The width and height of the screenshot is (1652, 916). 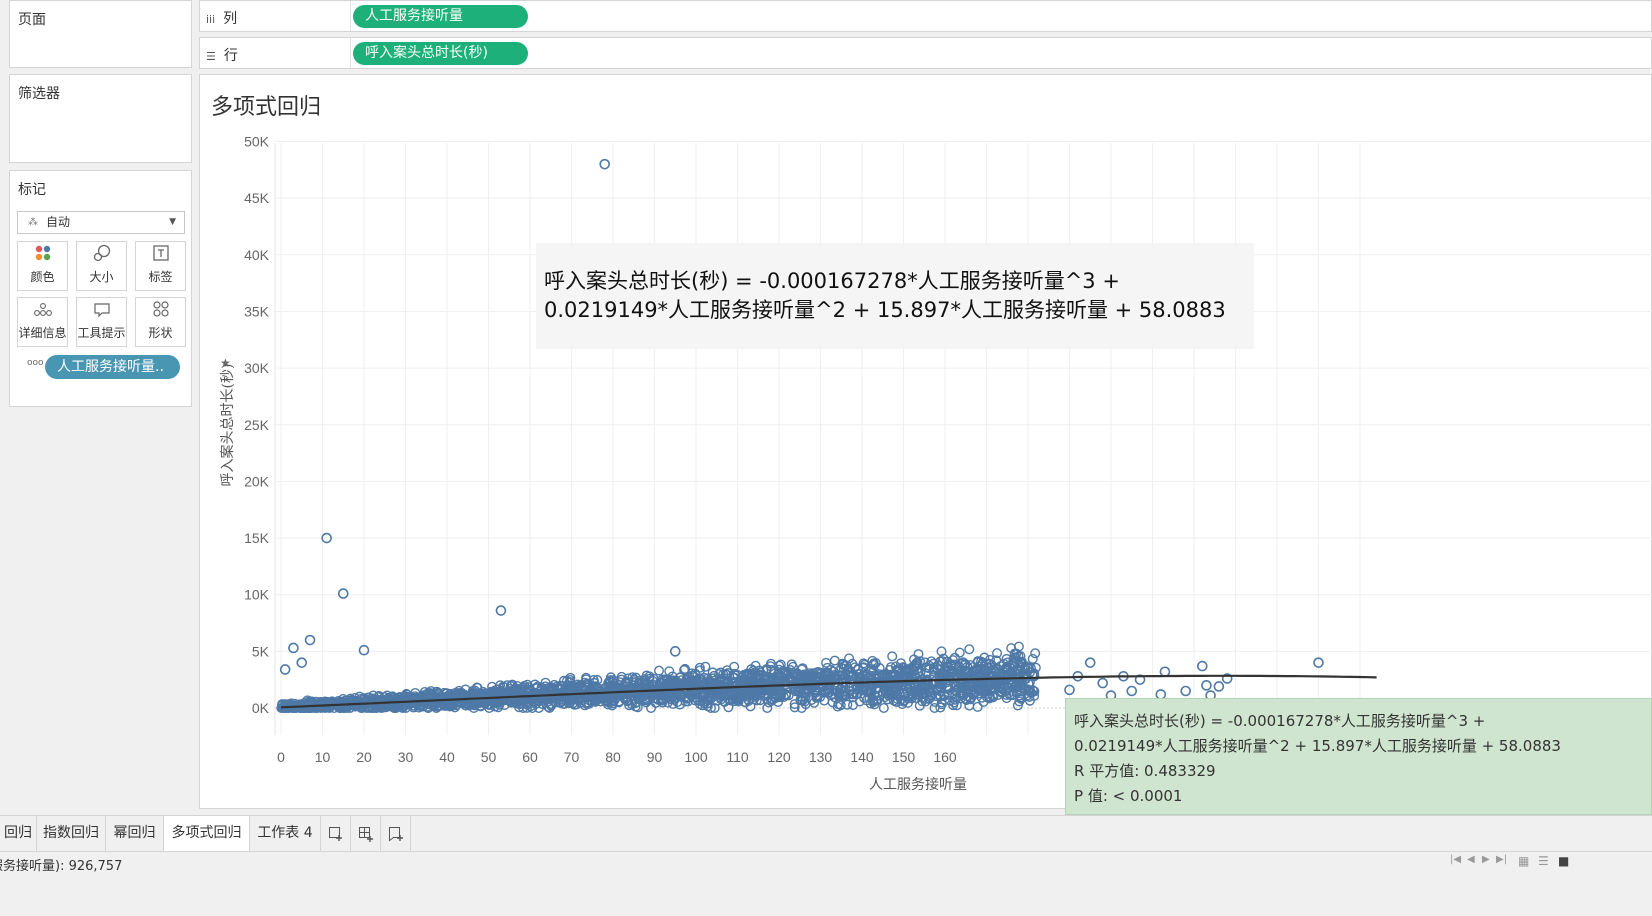 What do you see at coordinates (160, 255) in the screenshot?
I see `text-label-icon` at bounding box center [160, 255].